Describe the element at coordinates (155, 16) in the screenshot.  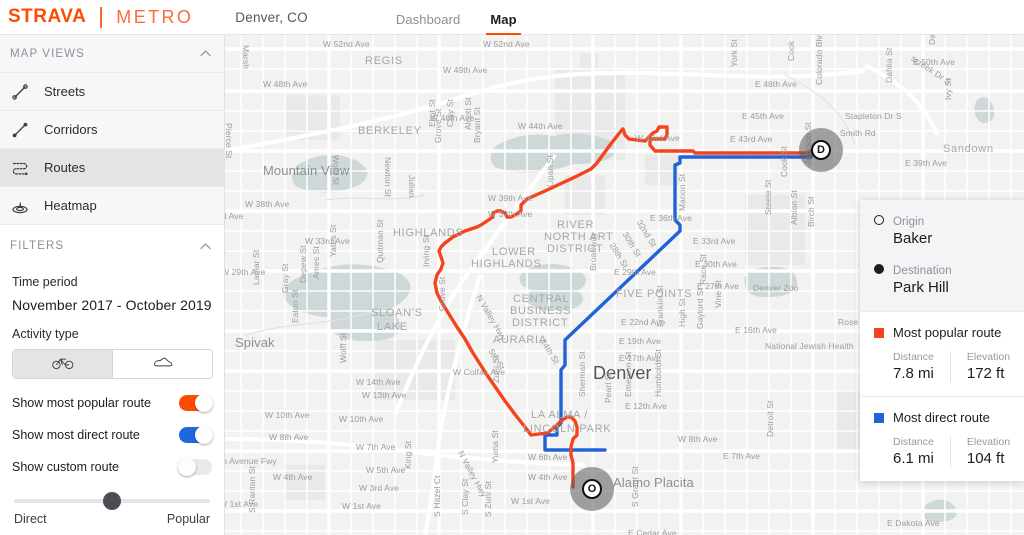
I see `metro-wordmark: METRO` at that location.